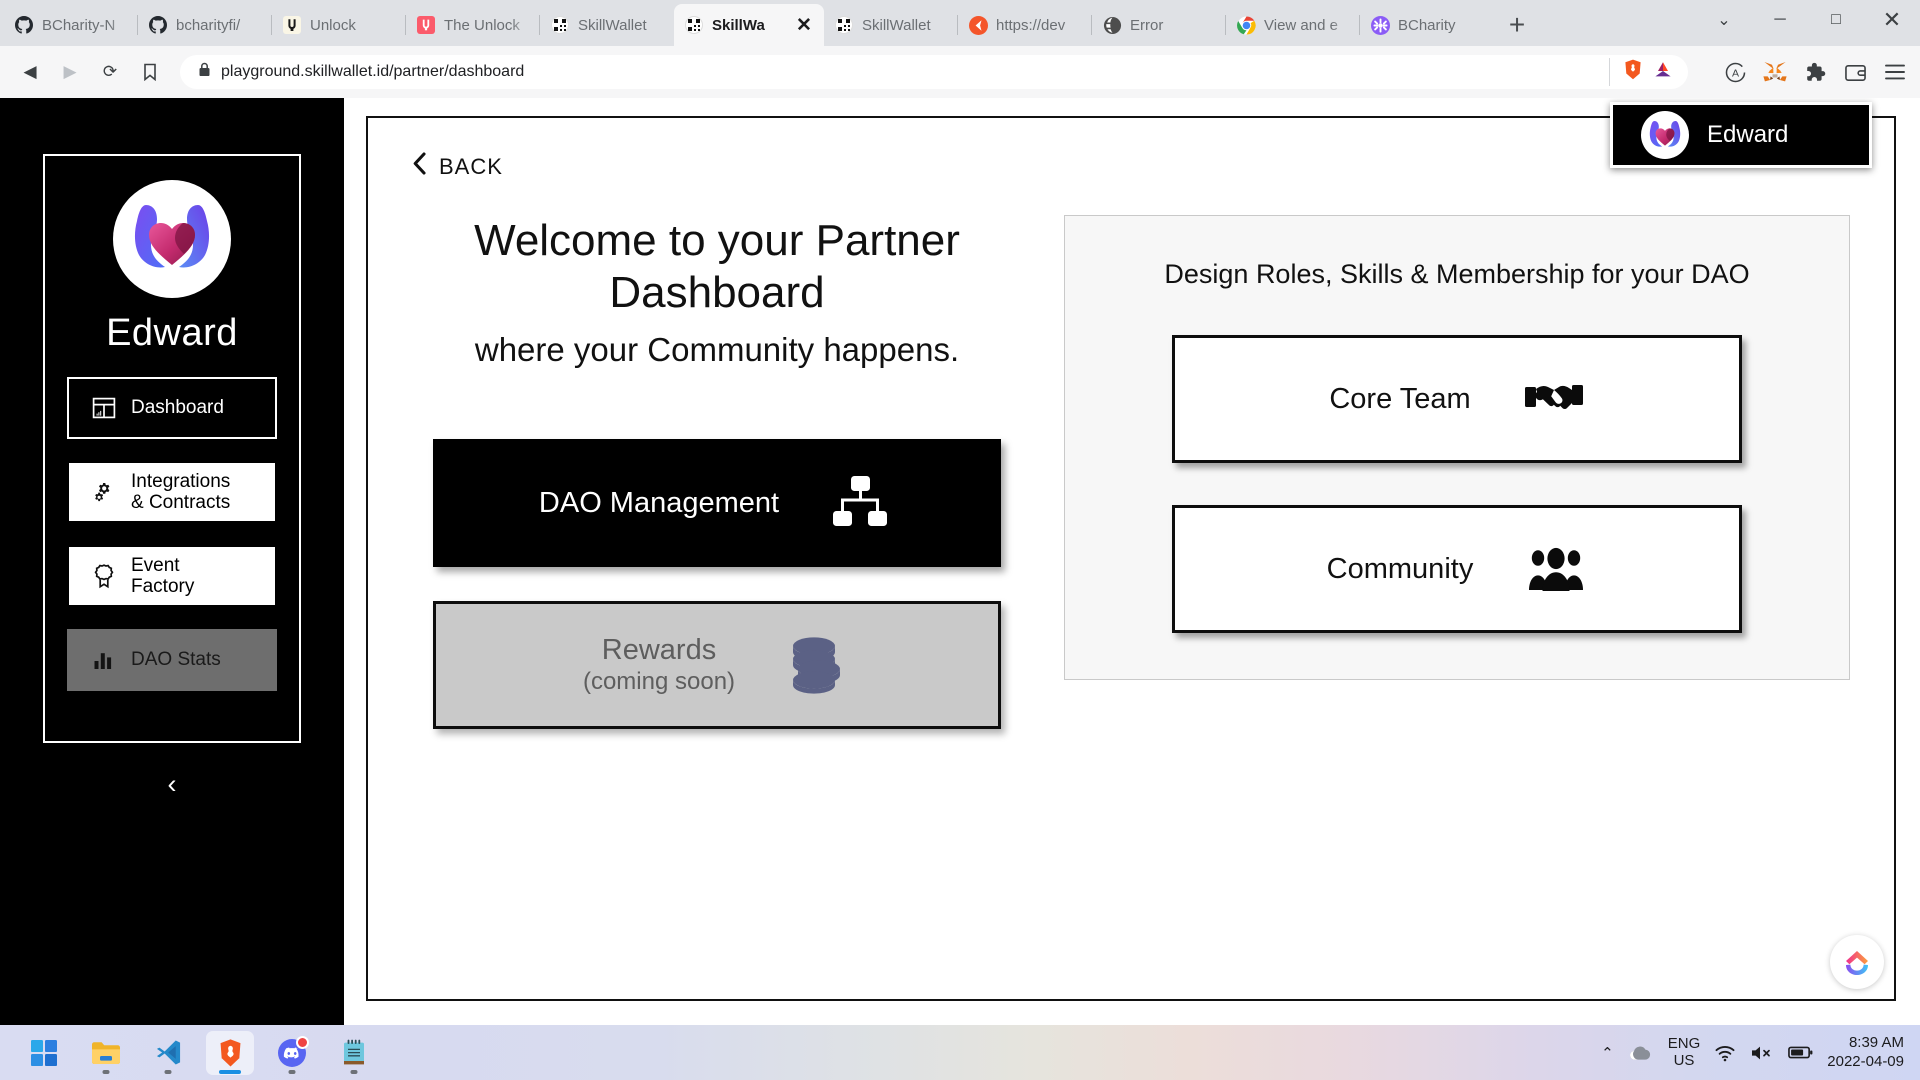 The height and width of the screenshot is (1080, 1920). What do you see at coordinates (163, 575) in the screenshot?
I see `sidebar-item-label: Event Factory` at bounding box center [163, 575].